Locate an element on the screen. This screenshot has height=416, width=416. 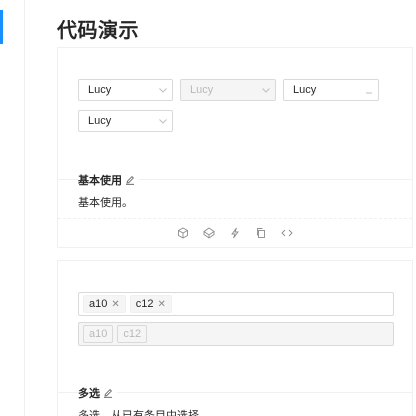
select-tag: a10 ✕ is located at coordinates (104, 304).